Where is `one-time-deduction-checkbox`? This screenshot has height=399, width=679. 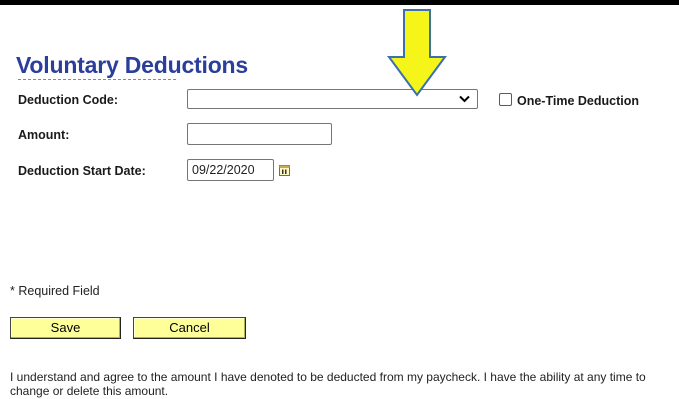 one-time-deduction-checkbox is located at coordinates (505, 99).